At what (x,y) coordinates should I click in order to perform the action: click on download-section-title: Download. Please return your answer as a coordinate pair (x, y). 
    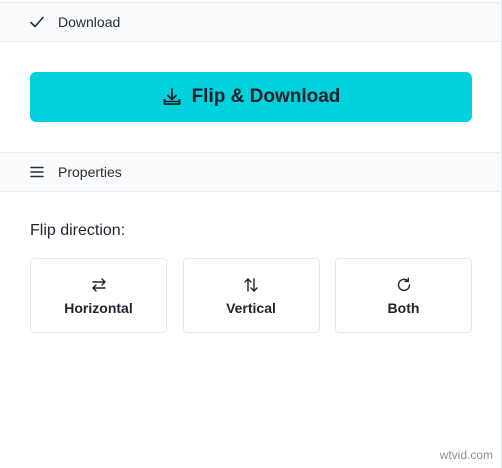
    Looking at the image, I should click on (89, 22).